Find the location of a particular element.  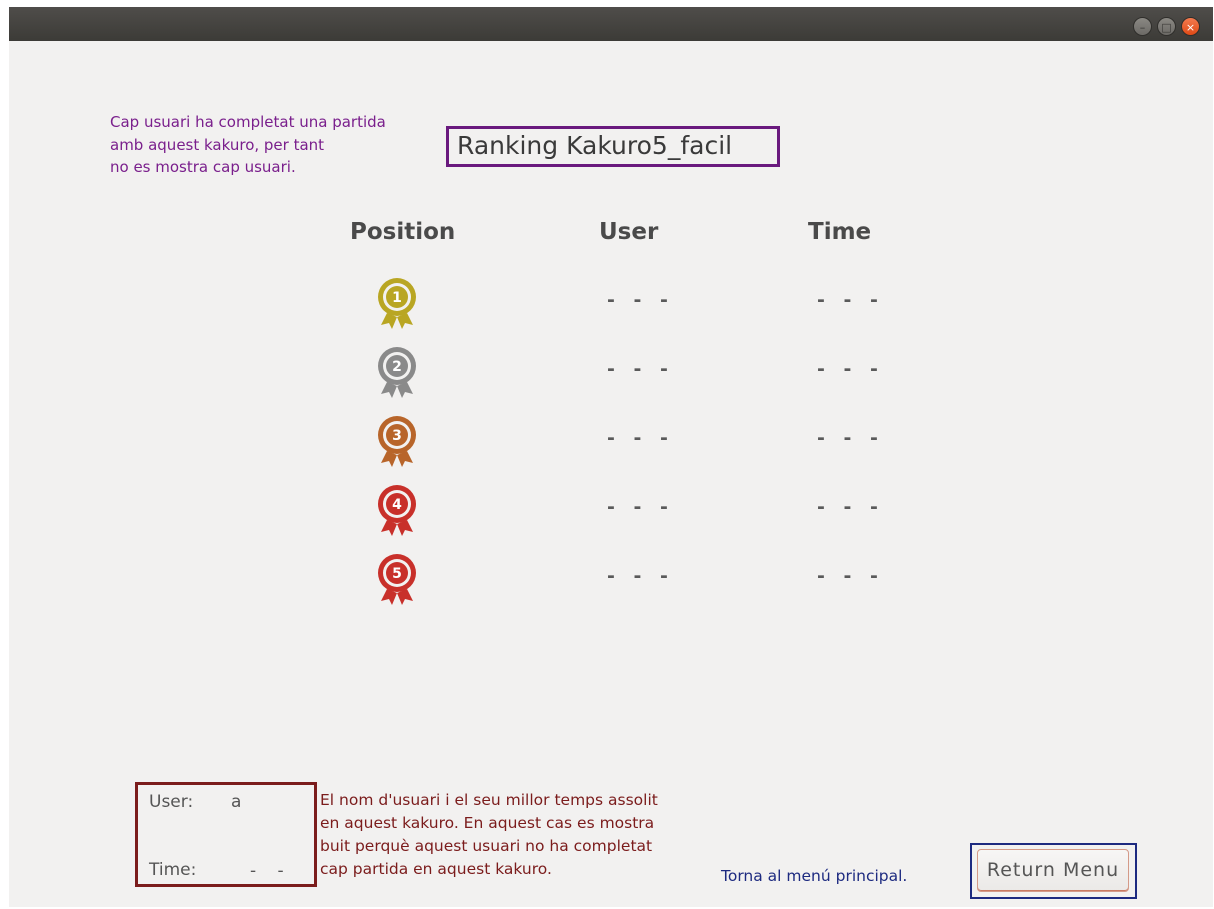

rank-5-time: - - - is located at coordinates (850, 576).